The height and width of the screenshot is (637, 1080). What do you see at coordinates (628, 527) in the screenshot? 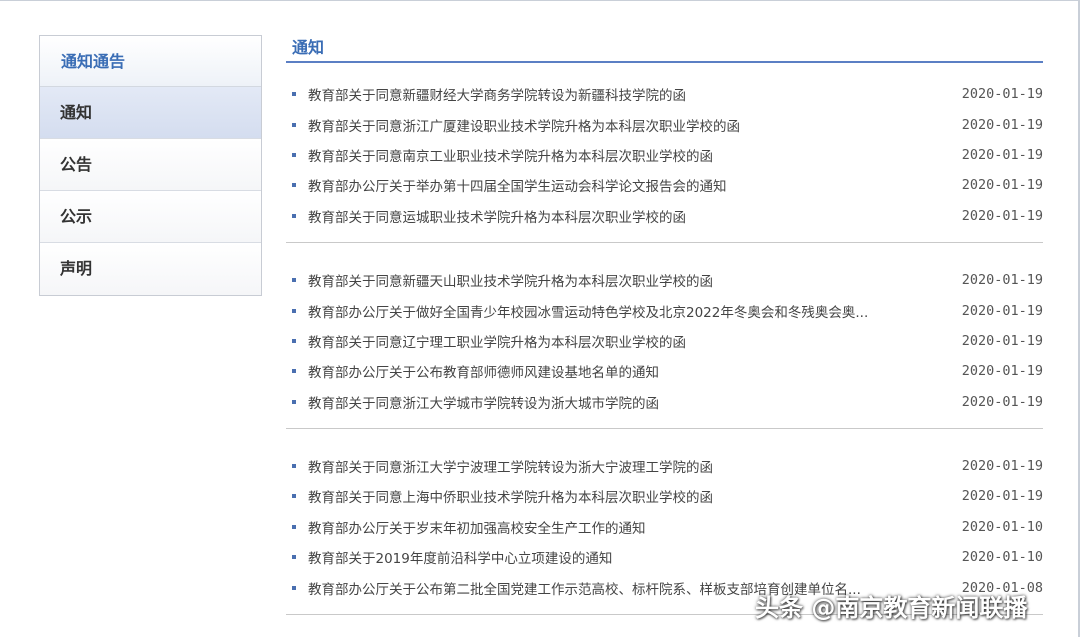
I see `news-link: 教育部办公厅关于岁末年初加强高校安全生产工作的通知` at bounding box center [628, 527].